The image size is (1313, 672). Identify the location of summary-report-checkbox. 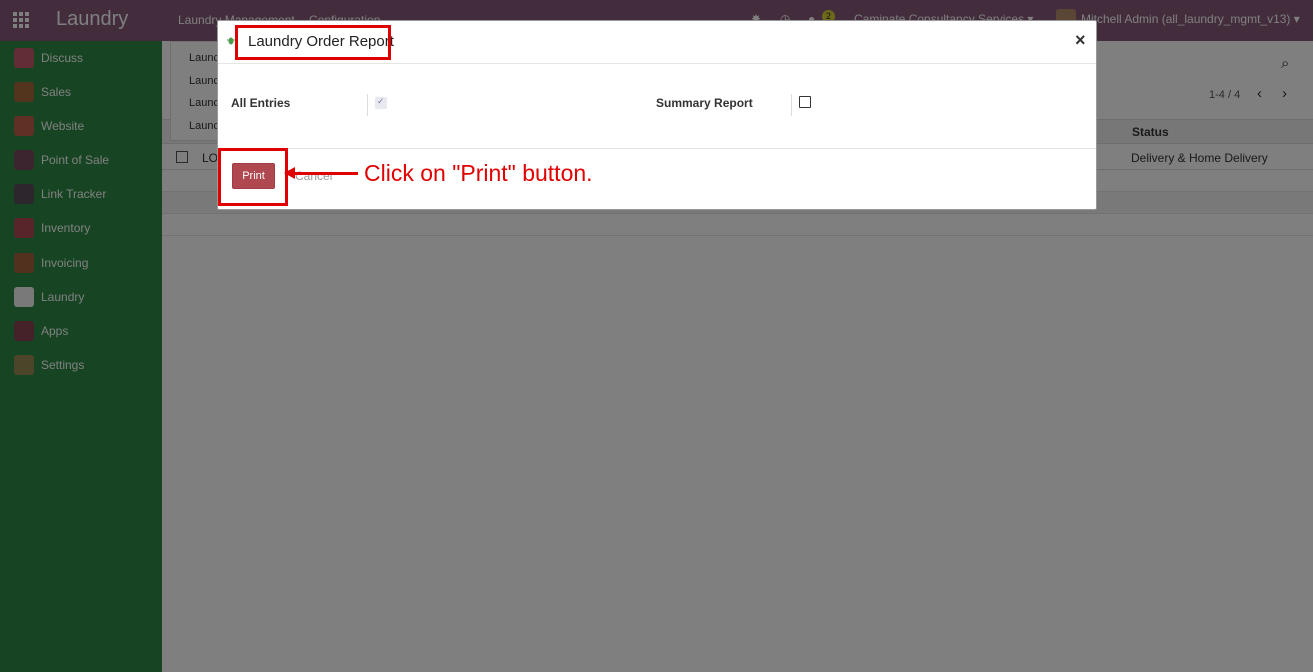
(805, 102).